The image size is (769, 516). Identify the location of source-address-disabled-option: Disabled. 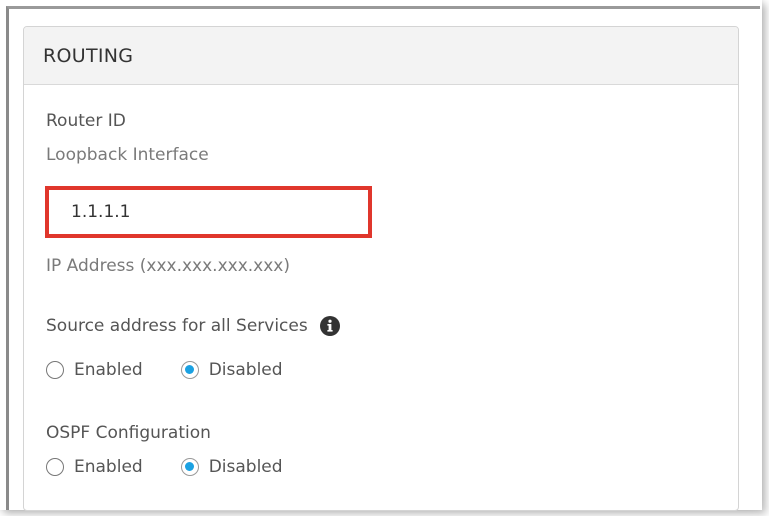
(231, 370).